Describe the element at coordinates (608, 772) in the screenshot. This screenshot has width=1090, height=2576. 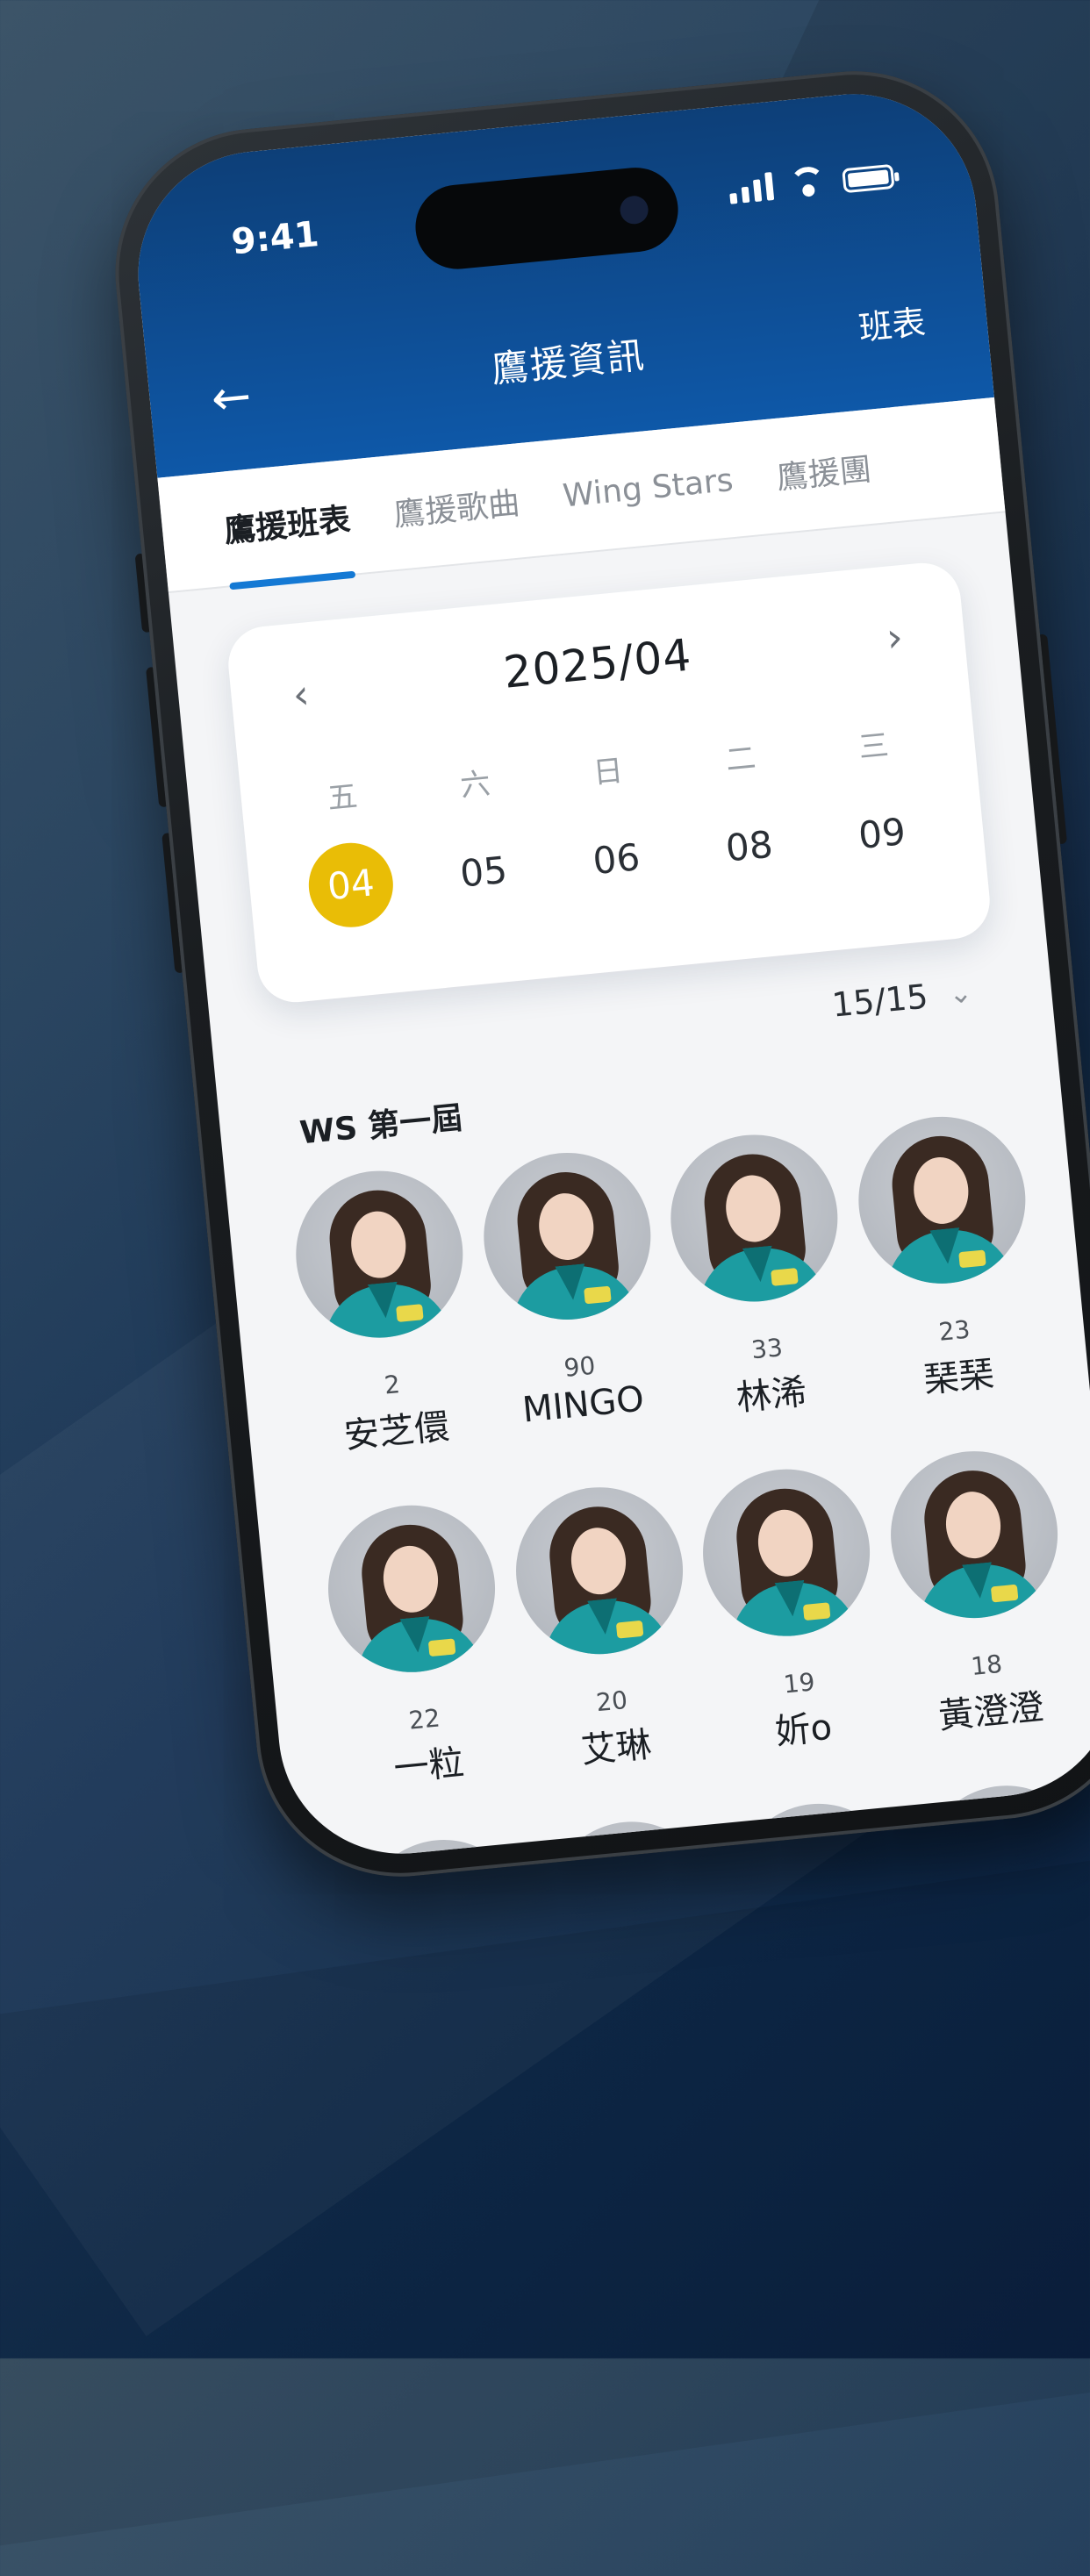
I see `weekday-label: 日` at that location.